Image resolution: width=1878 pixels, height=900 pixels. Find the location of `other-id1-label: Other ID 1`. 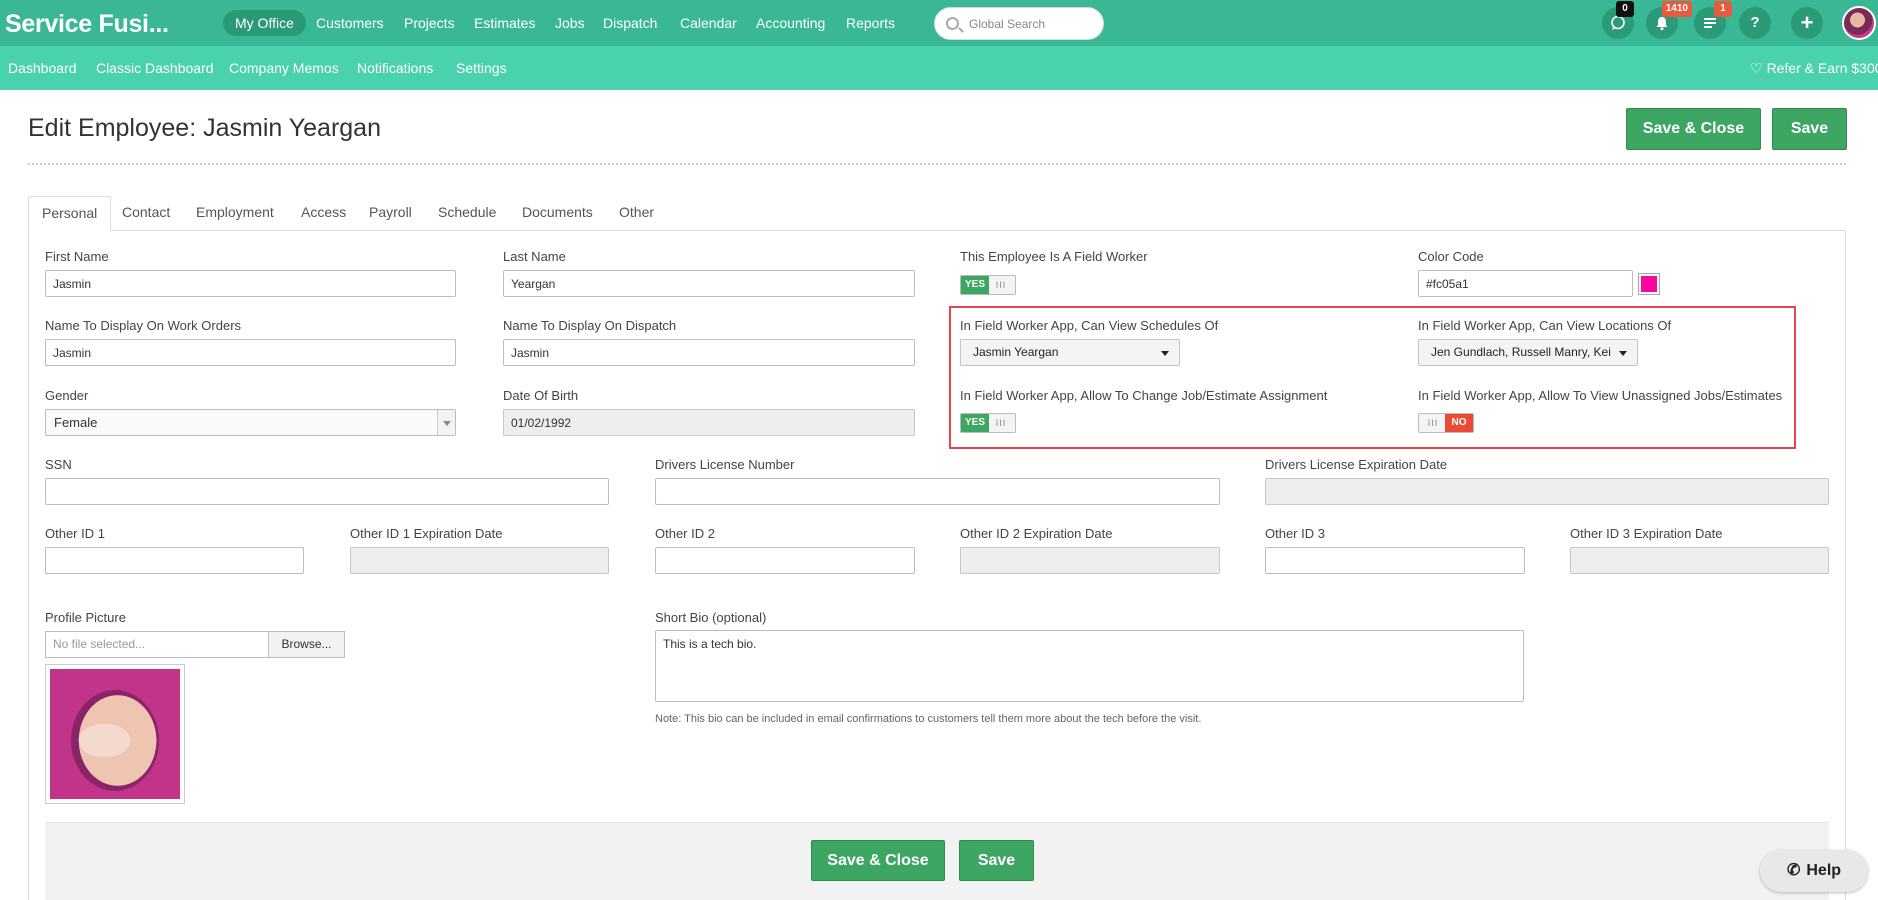

other-id1-label: Other ID 1 is located at coordinates (75, 533).